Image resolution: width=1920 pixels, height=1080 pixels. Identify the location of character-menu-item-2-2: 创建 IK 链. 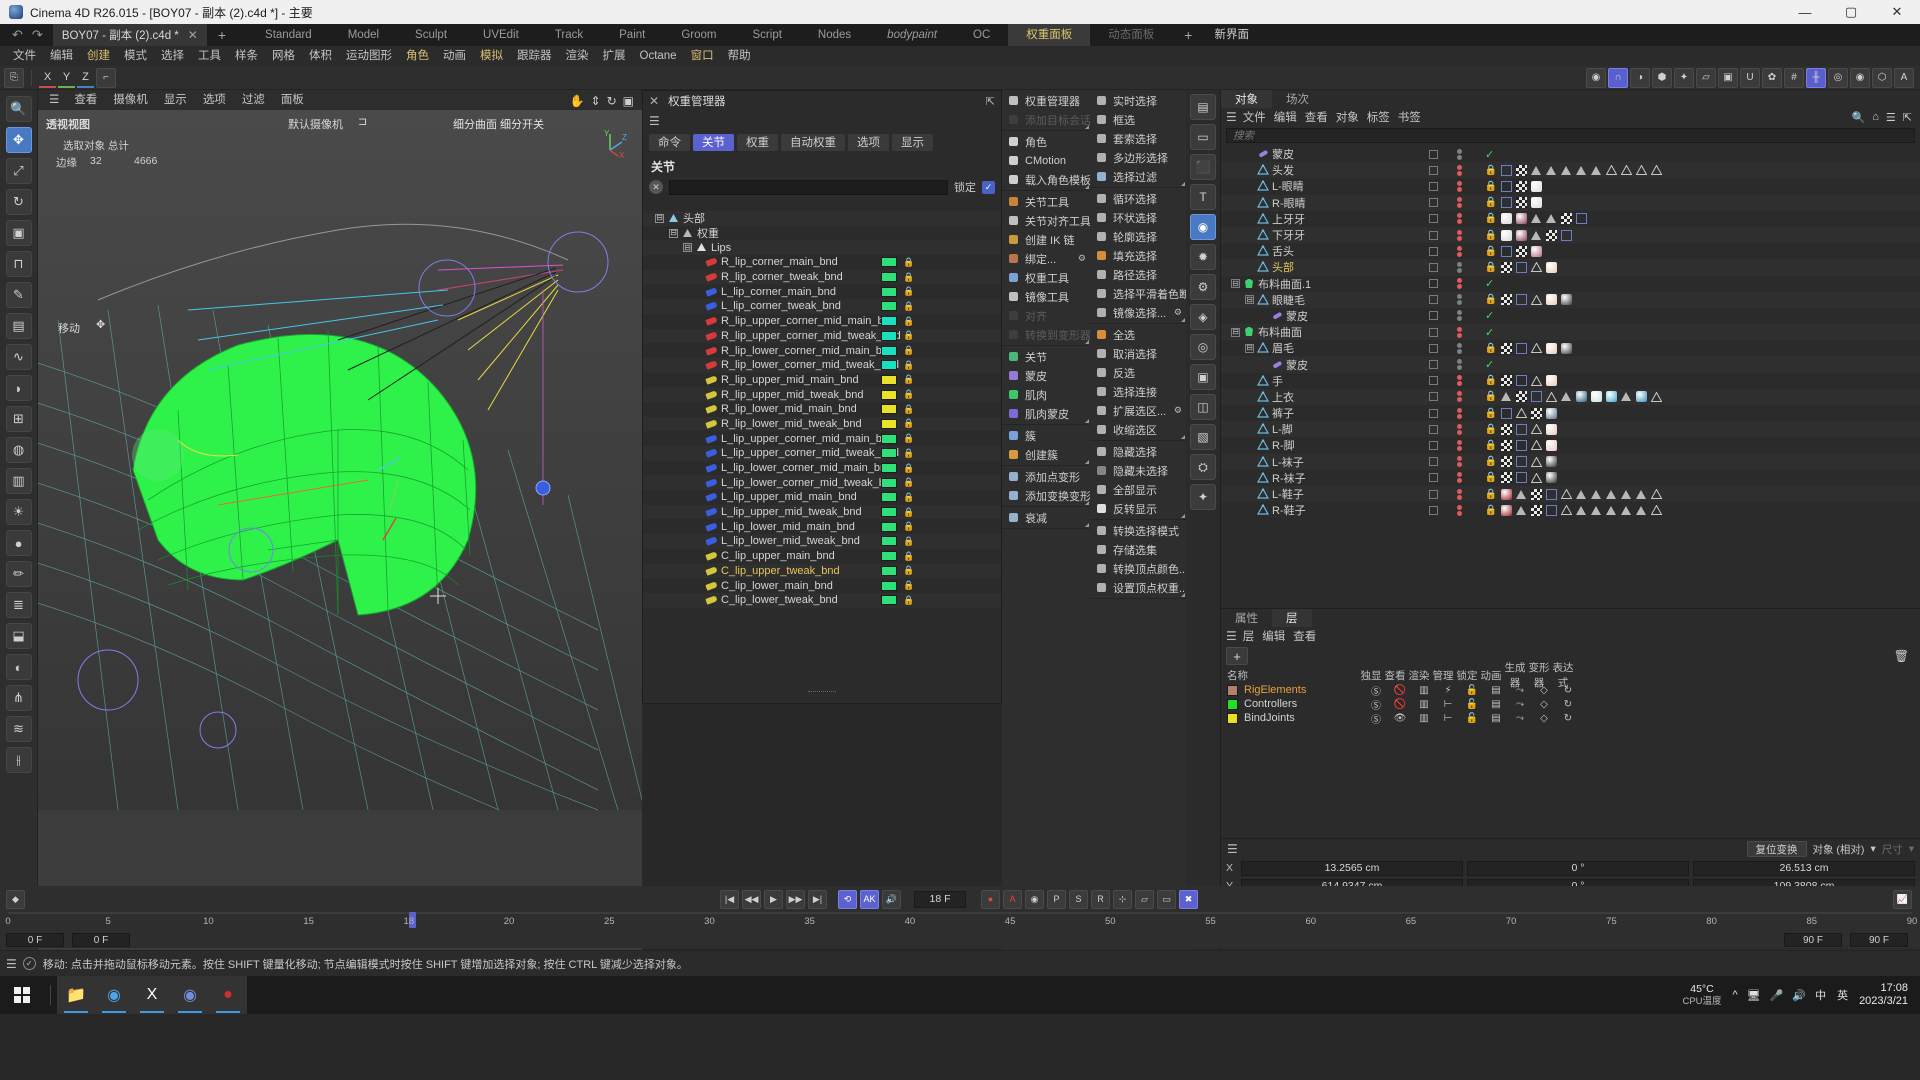
(1046, 239).